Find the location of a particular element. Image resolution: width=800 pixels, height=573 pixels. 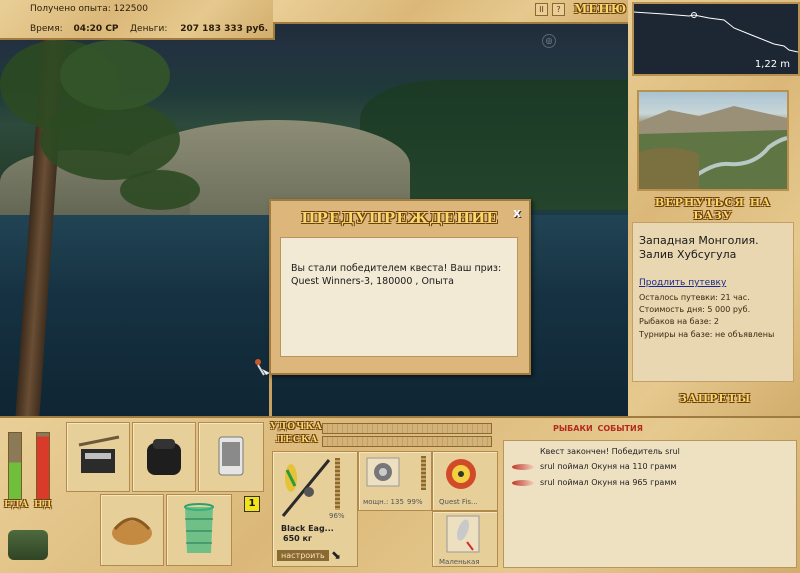

rod-tip is located at coordinates (270, 394).